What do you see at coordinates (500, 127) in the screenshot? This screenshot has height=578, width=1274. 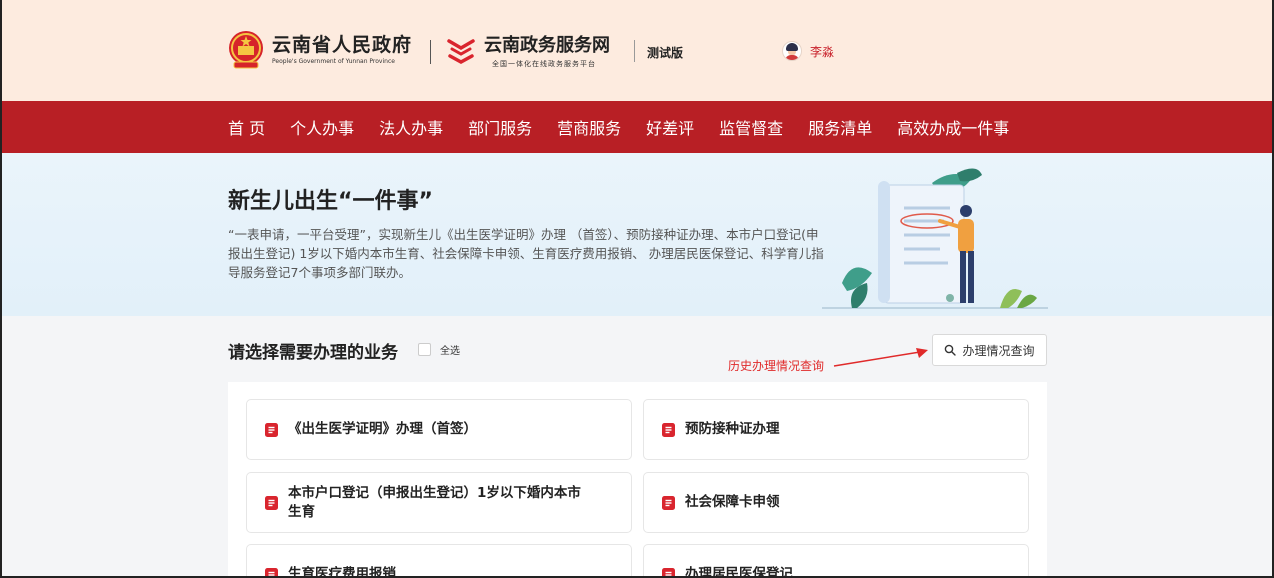 I see `nav-department: 部门服务` at bounding box center [500, 127].